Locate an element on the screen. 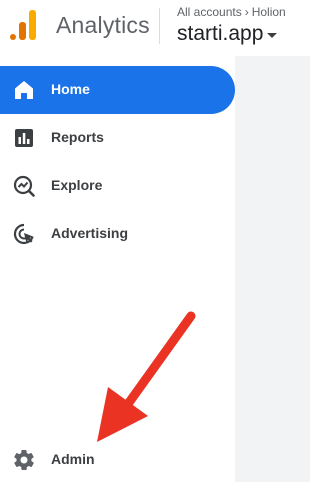 This screenshot has height=484, width=320. nav-item-label: Advertising is located at coordinates (90, 233).